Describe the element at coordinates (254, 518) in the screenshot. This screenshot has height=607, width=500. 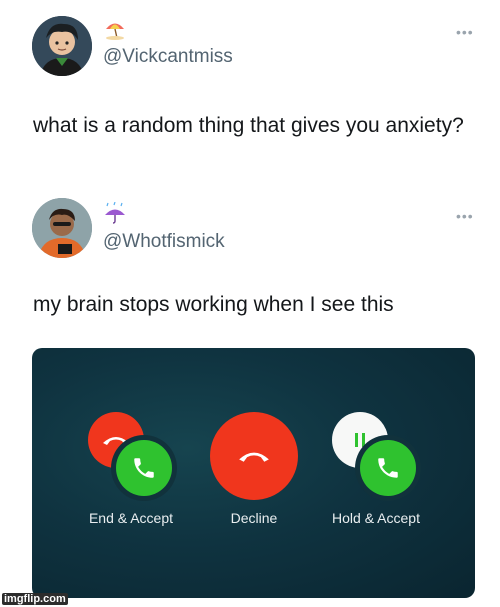
I see `decline-label: Decline` at that location.